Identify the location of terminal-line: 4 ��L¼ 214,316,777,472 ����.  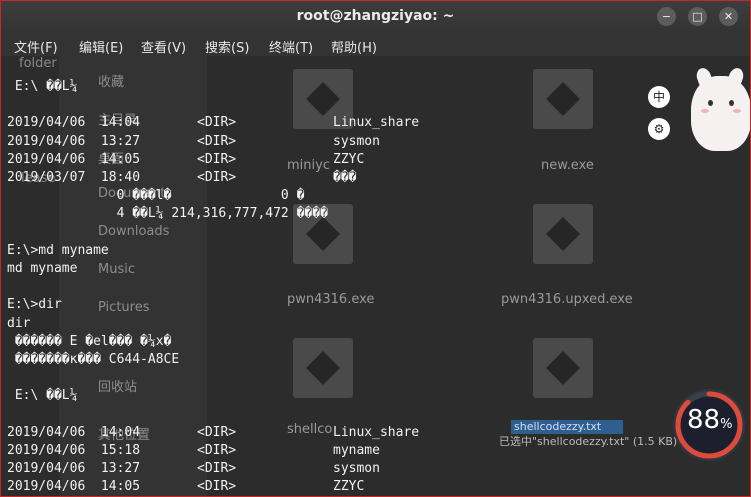
(167, 214).